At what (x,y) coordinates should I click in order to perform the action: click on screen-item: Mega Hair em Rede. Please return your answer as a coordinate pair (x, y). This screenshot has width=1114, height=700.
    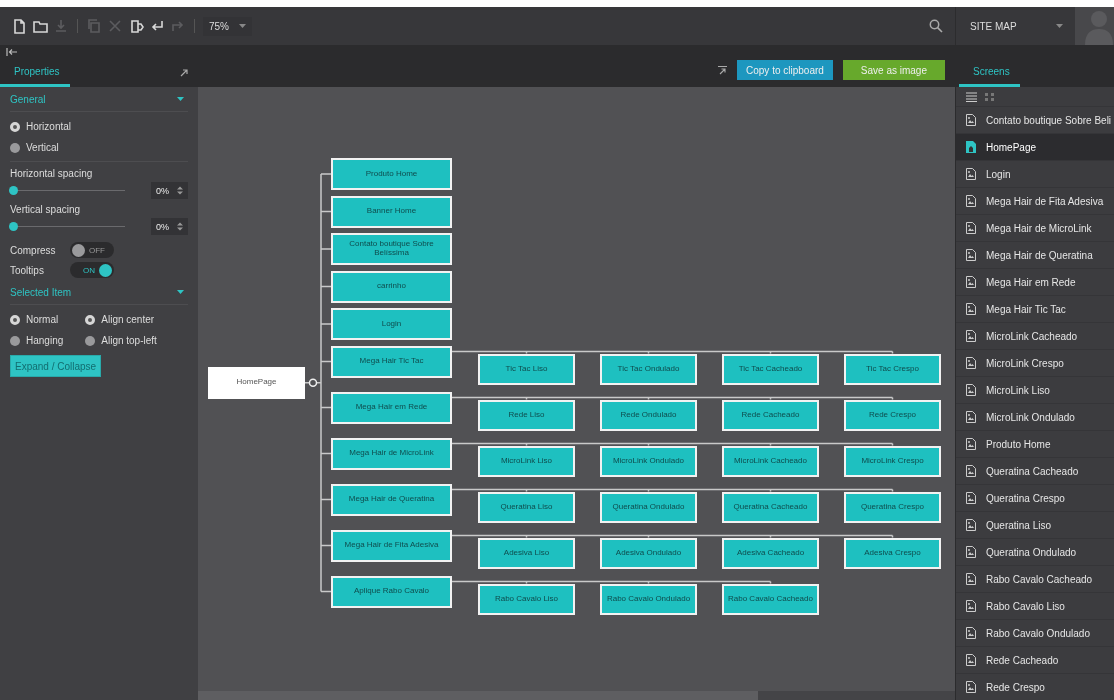
    Looking at the image, I should click on (1035, 281).